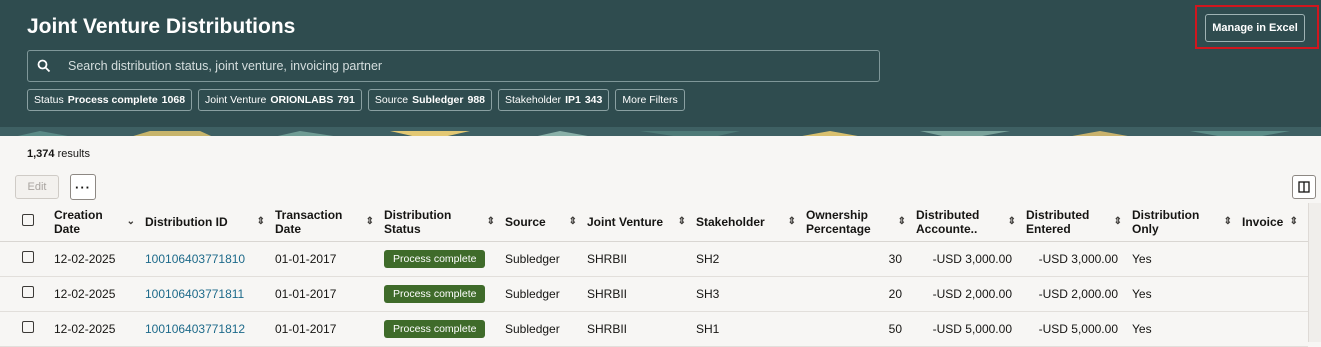 This screenshot has height=347, width=1321. I want to click on columns-icon, so click(1304, 187).